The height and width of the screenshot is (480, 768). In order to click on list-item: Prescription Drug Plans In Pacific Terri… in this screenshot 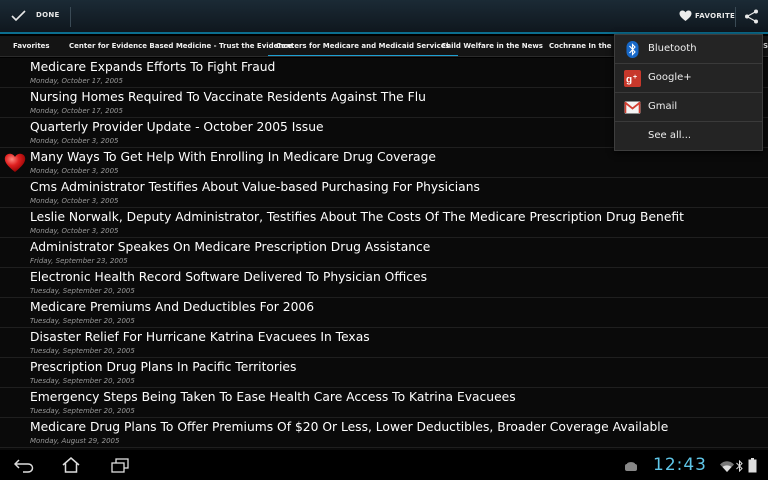, I will do `click(384, 373)`.